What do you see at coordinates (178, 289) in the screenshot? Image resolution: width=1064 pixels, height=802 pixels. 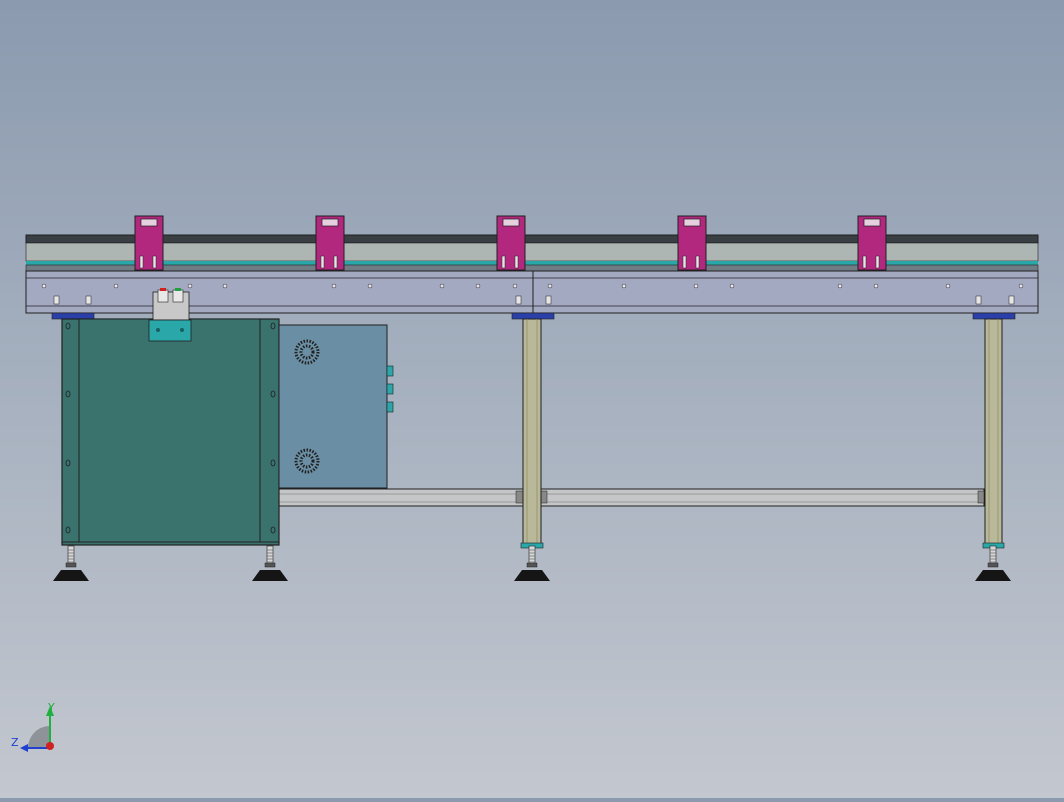 I see `start-button` at bounding box center [178, 289].